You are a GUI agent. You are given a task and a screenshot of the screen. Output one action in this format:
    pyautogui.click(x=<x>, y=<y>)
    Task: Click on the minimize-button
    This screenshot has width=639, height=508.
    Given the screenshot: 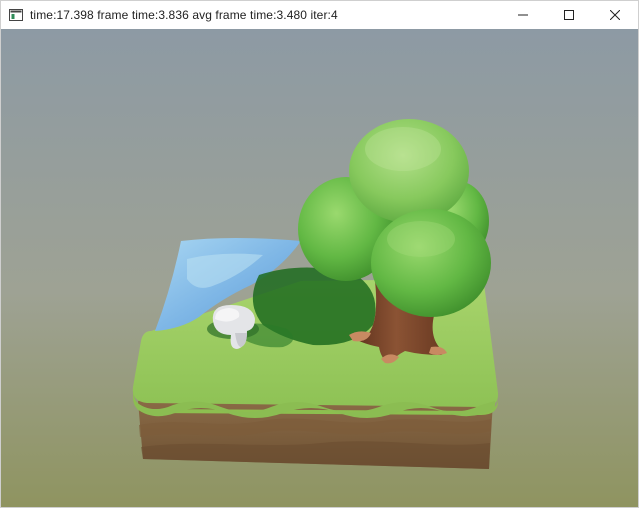 What is the action you would take?
    pyautogui.click(x=523, y=15)
    